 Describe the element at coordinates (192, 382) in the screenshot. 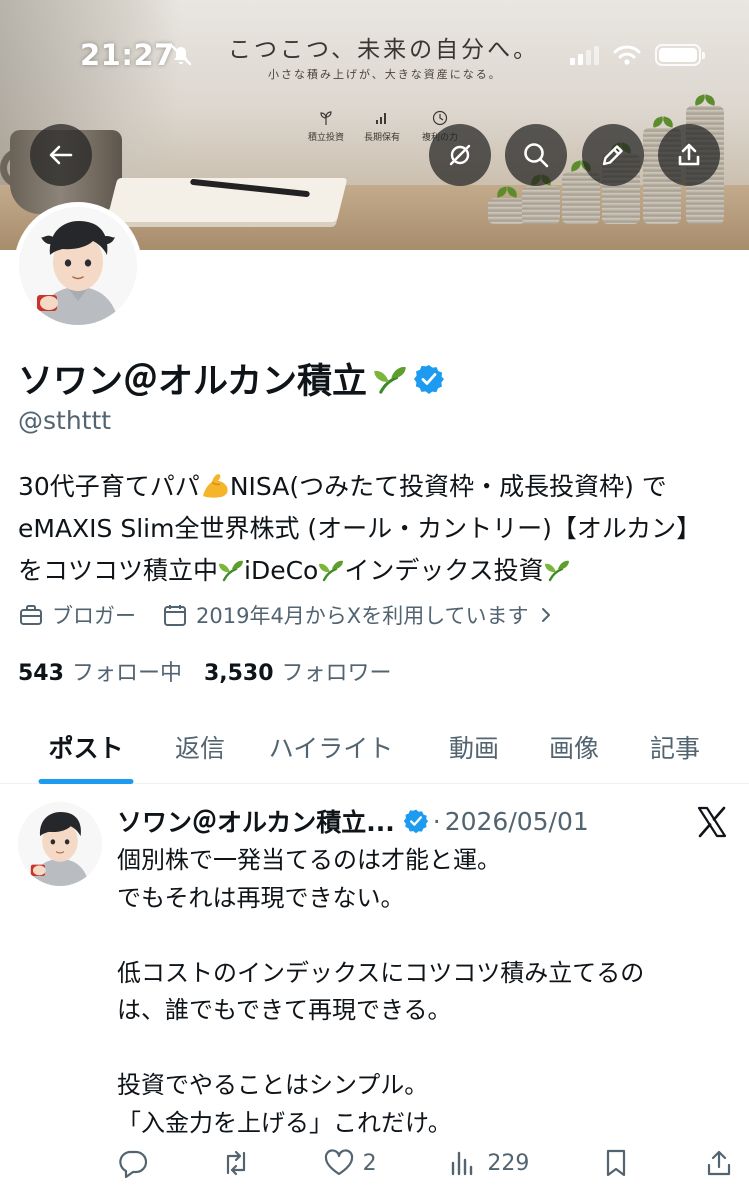

I see `display-name-text: ソワン＠オルカン積立` at that location.